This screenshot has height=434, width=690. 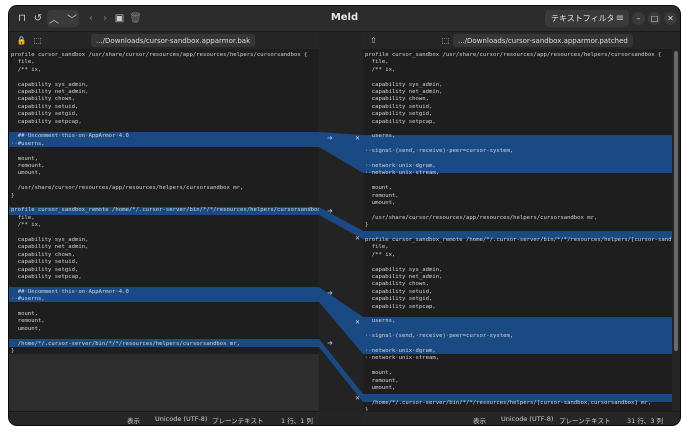 I want to click on header-bar: ⊓ ↺ ︿ ﹀ ‹ › ▣ 🗑 Meld テキストフィルター ≡ – □ ✕, so click(x=344, y=19).